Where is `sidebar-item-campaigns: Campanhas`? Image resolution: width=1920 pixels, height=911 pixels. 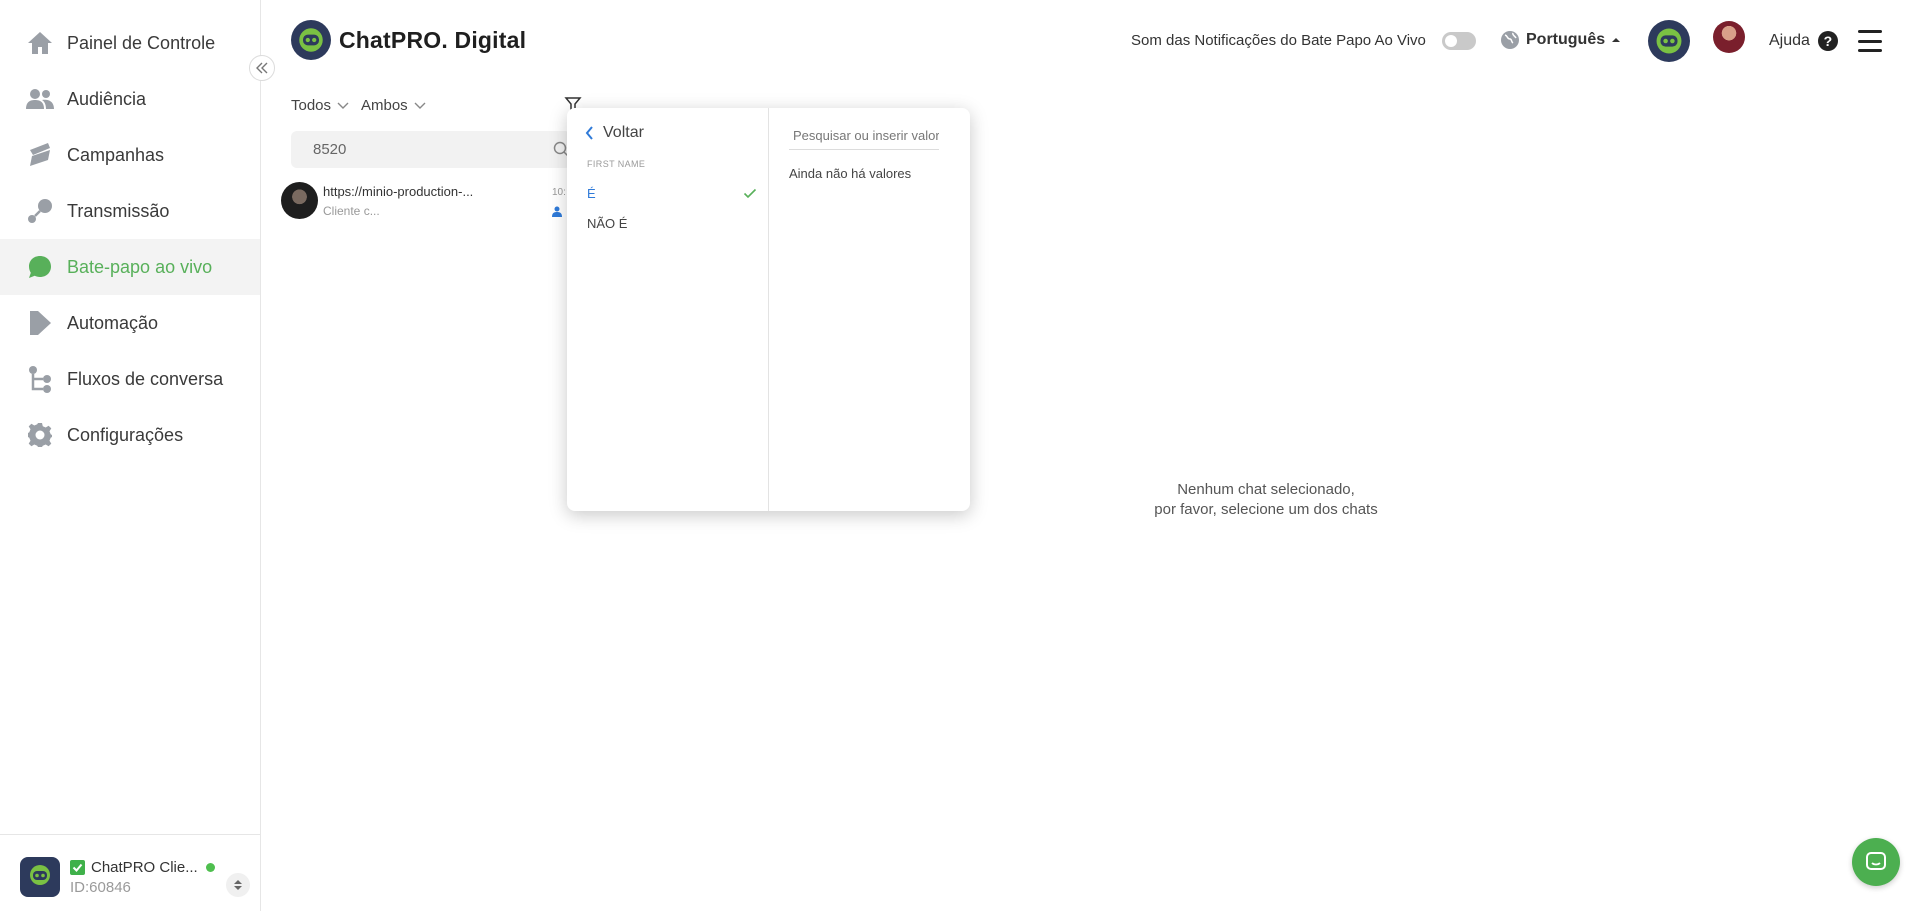
sidebar-item-campaigns: Campanhas is located at coordinates (130, 155).